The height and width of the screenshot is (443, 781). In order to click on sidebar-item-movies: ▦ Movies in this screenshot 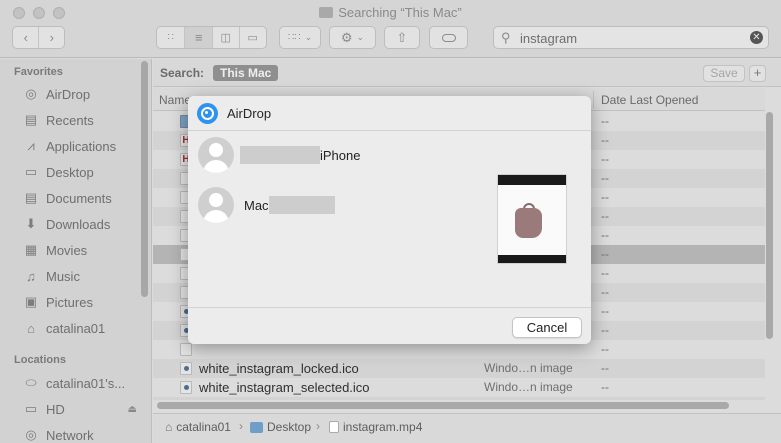, I will do `click(54, 250)`.